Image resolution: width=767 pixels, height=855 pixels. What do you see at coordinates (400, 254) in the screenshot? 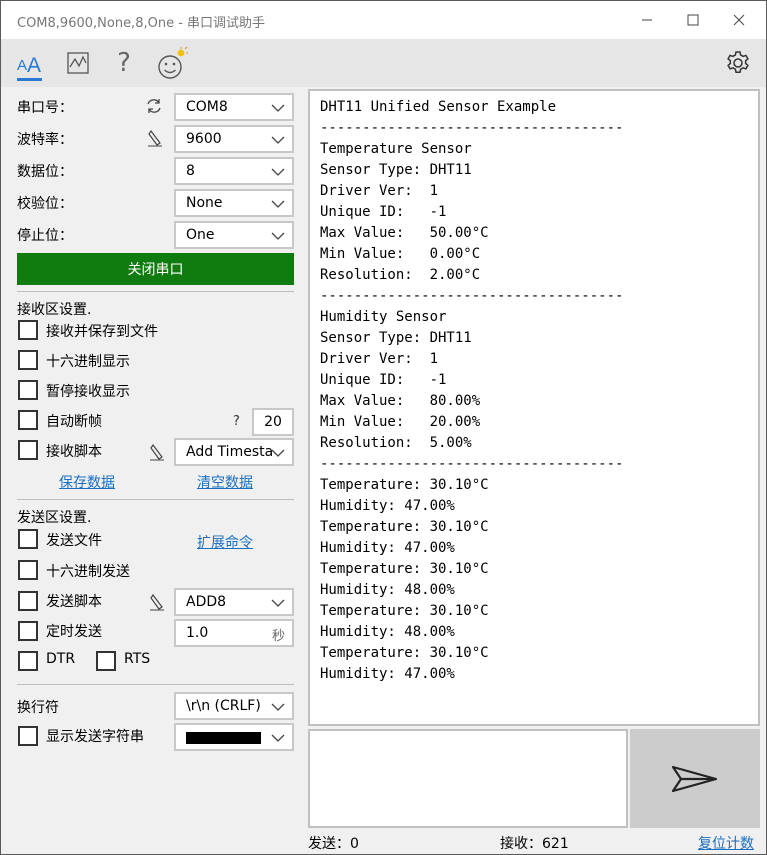
I see `output-line: Min Value: 0.00°C` at bounding box center [400, 254].